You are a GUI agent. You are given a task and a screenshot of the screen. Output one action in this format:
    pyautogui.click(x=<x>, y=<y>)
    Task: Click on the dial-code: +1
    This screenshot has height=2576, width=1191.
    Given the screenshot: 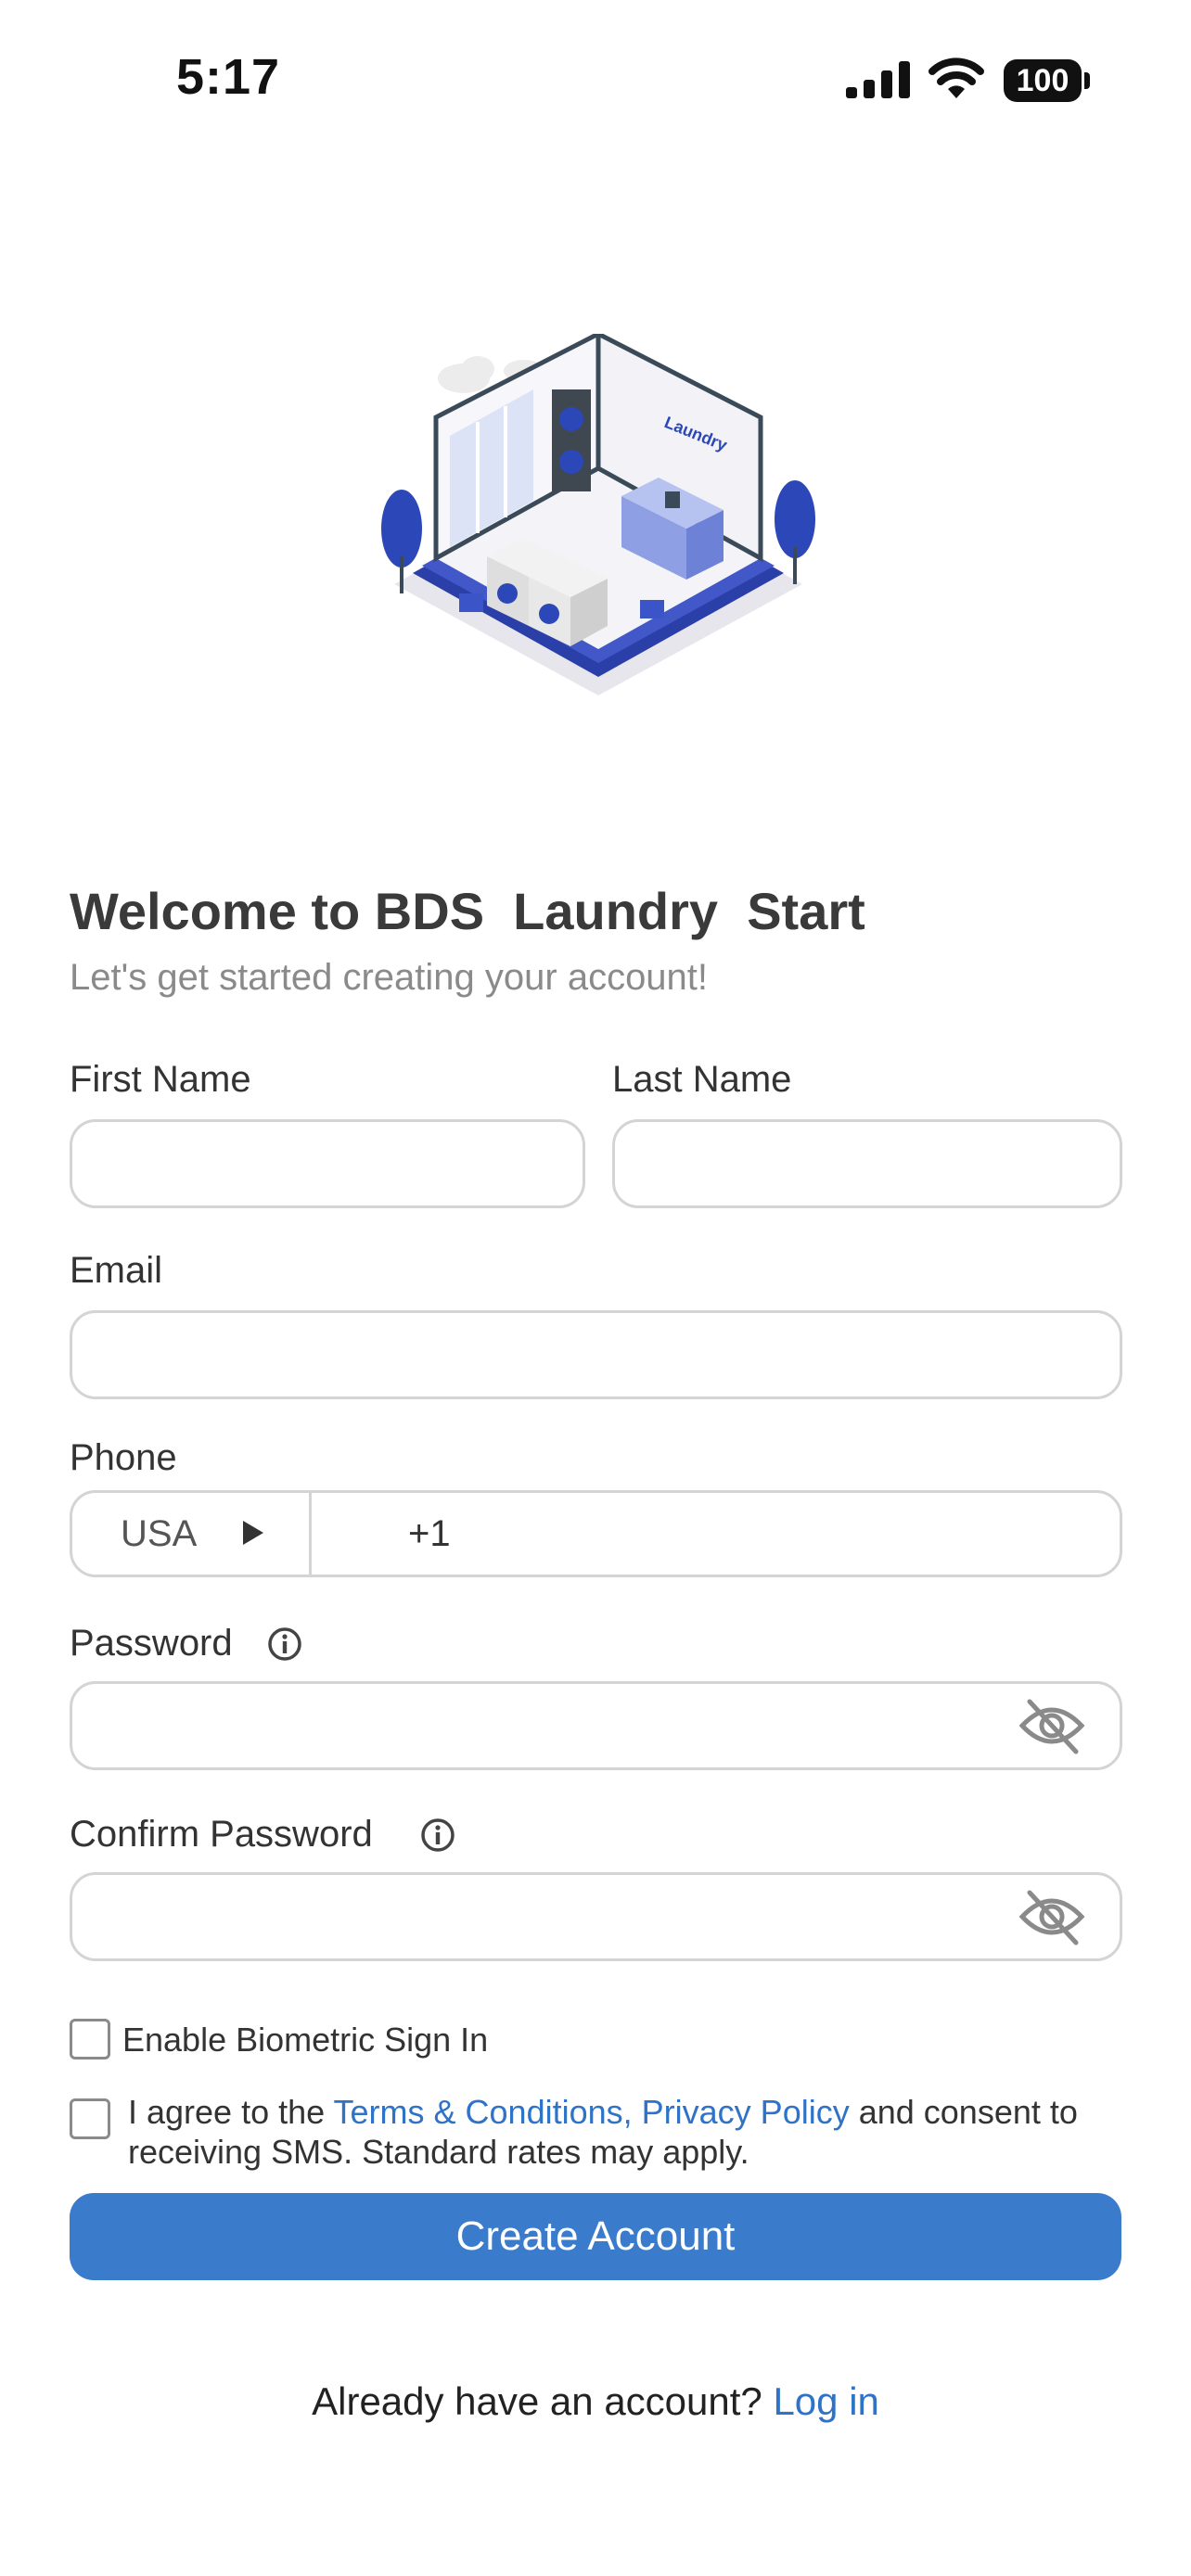 What is the action you would take?
    pyautogui.click(x=429, y=1533)
    